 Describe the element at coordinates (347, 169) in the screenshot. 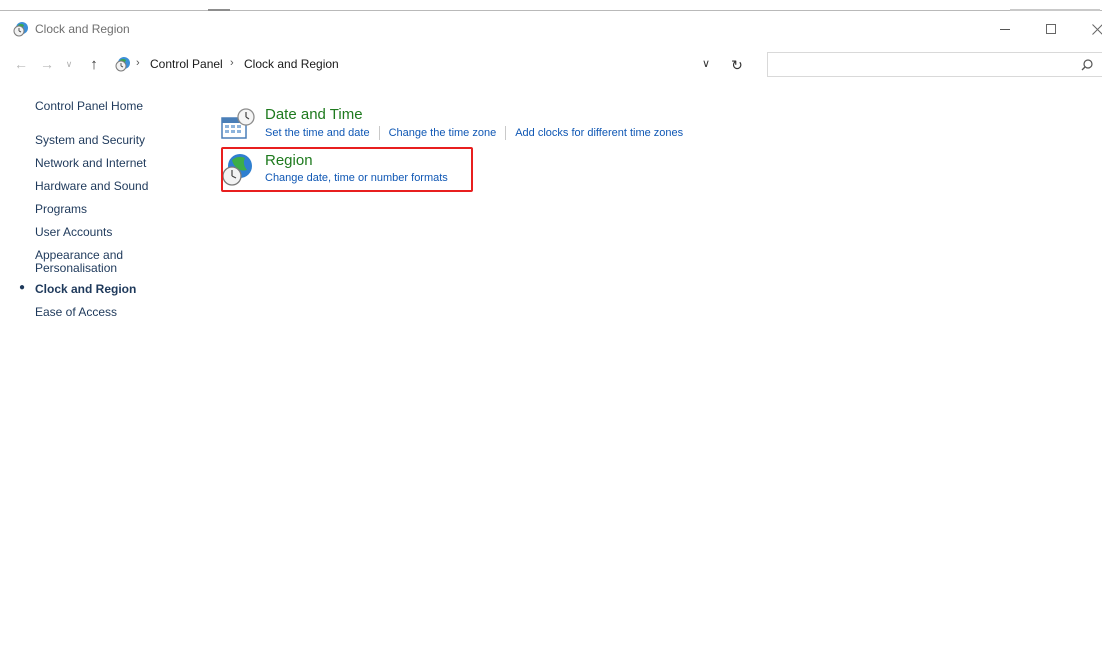

I see `region-highlight-box` at that location.